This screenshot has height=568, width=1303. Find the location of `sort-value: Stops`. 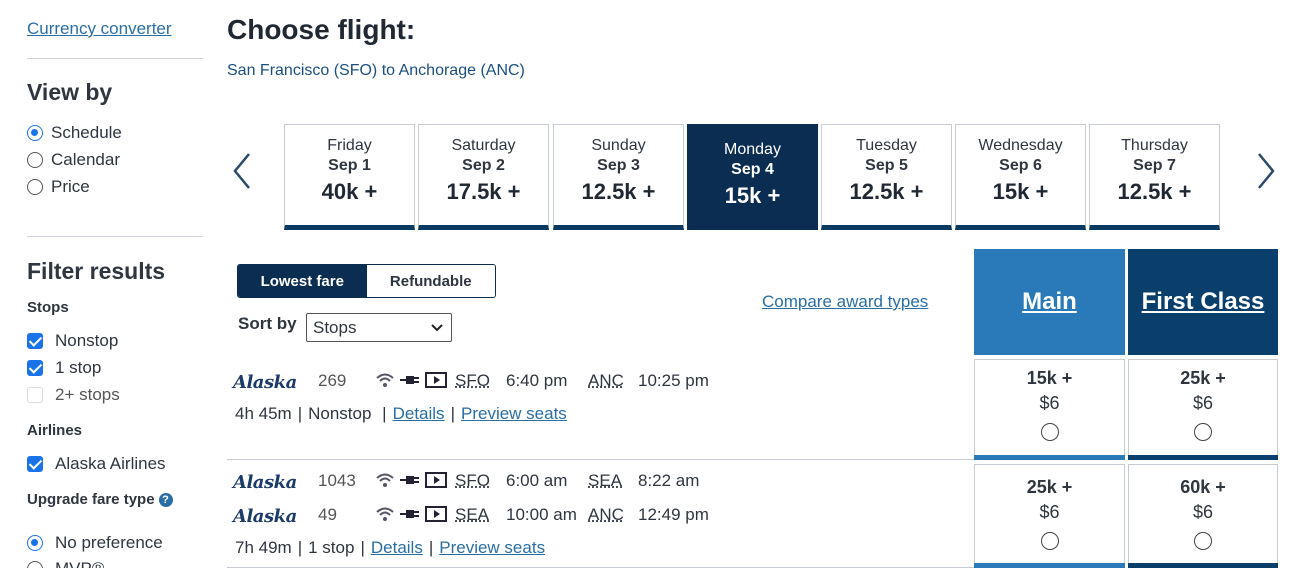

sort-value: Stops is located at coordinates (334, 328).